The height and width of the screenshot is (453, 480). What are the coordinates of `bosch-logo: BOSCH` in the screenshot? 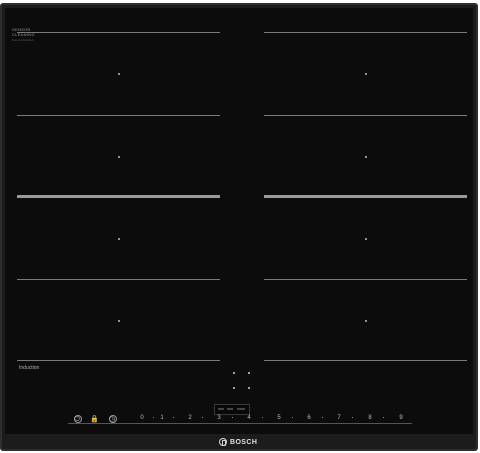 It's located at (238, 442).